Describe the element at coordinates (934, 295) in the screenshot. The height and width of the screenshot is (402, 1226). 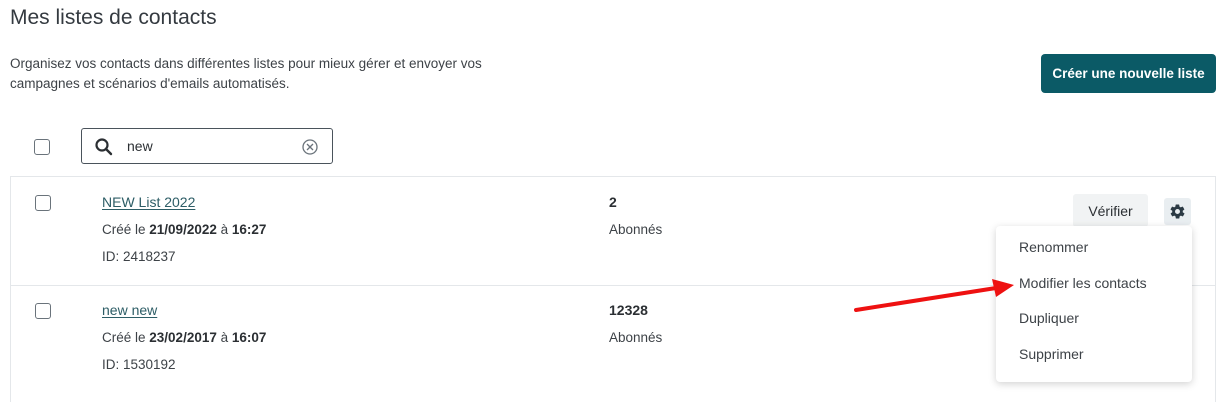
I see `annotation-arrow` at that location.